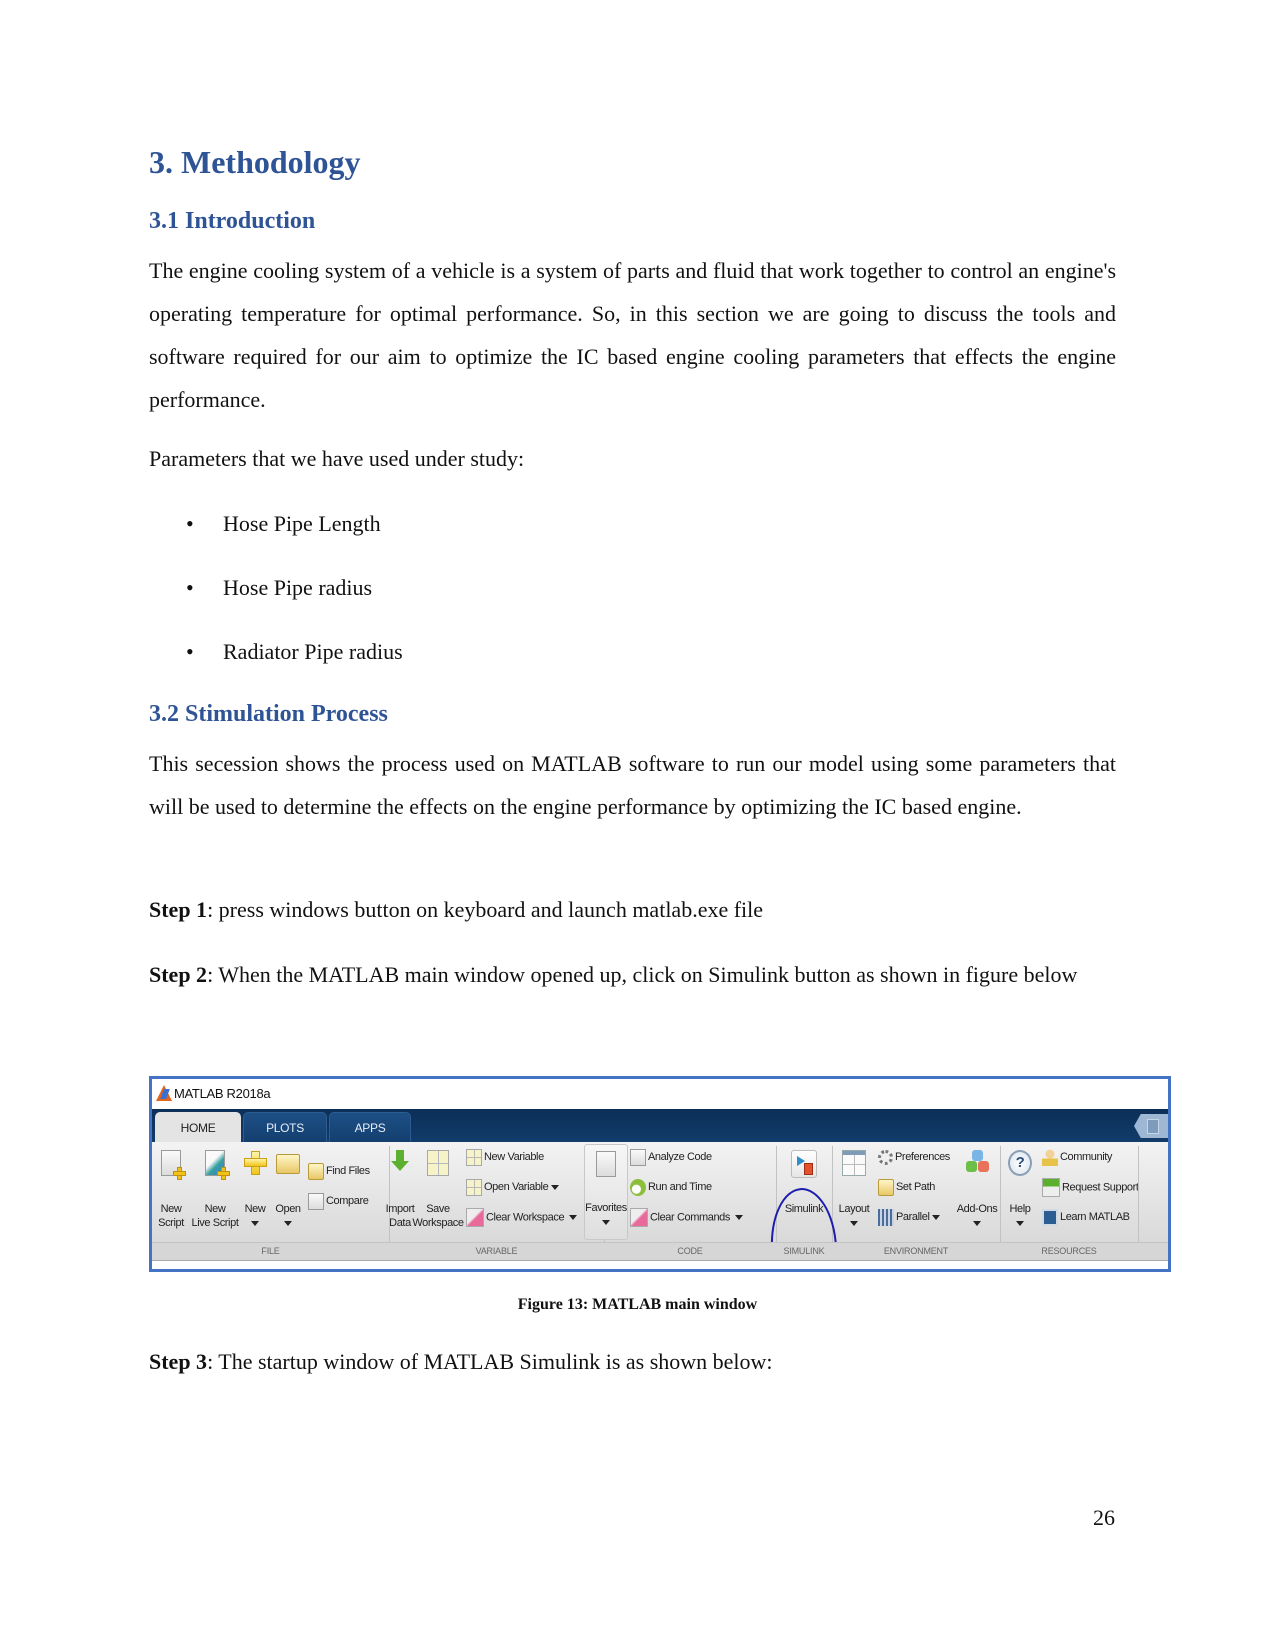  I want to click on set-path-button: Set Path, so click(906, 1187).